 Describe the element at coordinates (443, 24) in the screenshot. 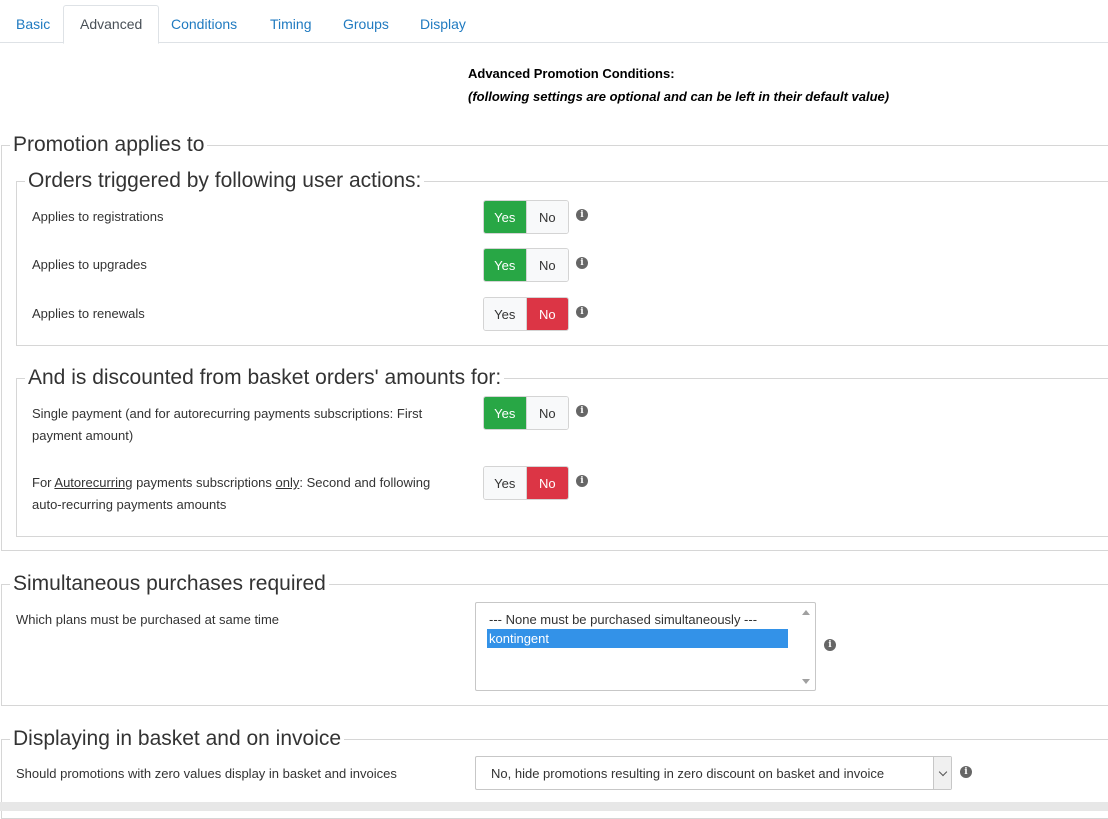

I see `tab-display: Display` at that location.